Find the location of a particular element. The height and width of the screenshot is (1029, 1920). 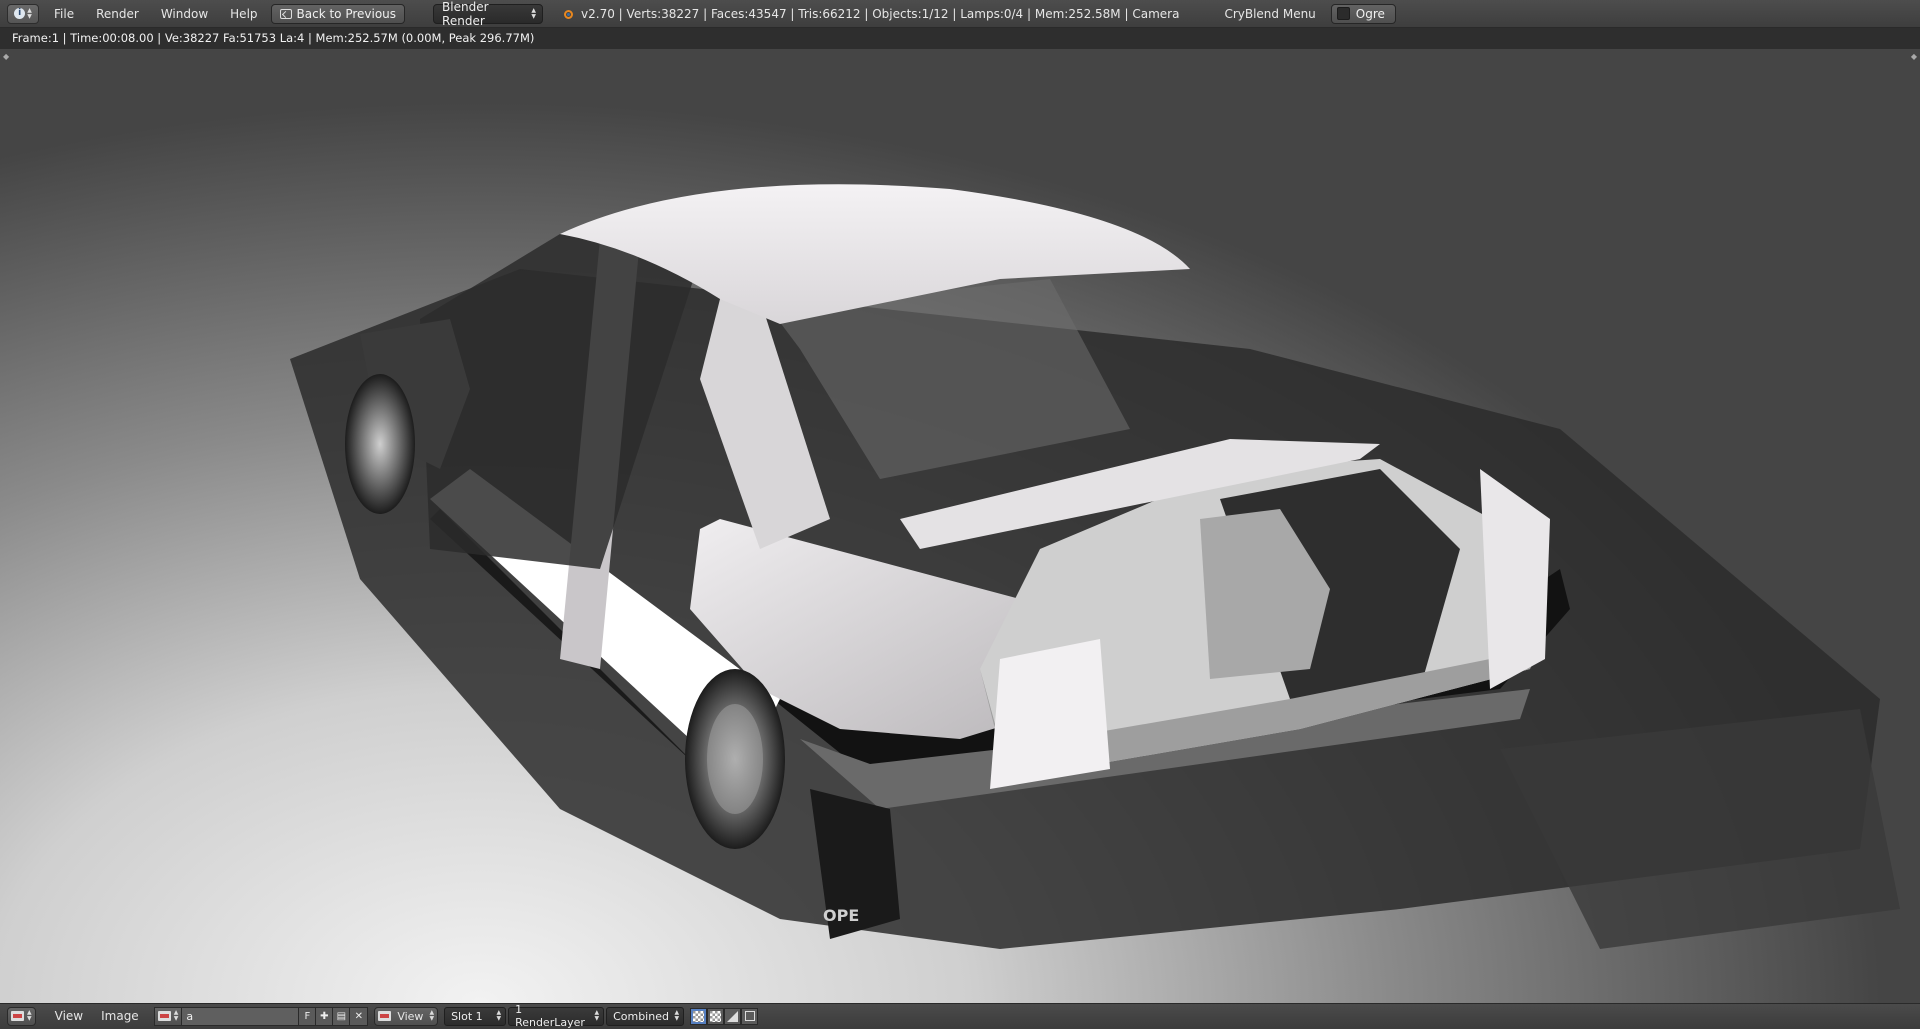

menu-render: Render is located at coordinates (117, 14).